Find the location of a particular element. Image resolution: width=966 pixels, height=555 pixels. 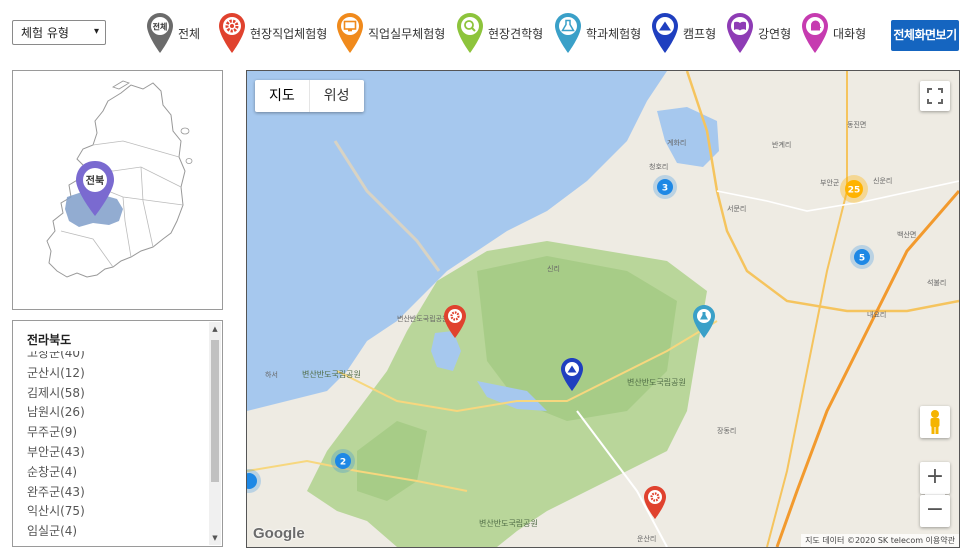

pin-all-text: 전체 is located at coordinates (160, 27).